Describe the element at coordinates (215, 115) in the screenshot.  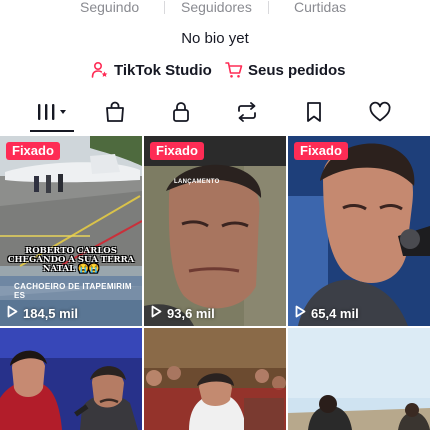
I see `profile-tabs` at that location.